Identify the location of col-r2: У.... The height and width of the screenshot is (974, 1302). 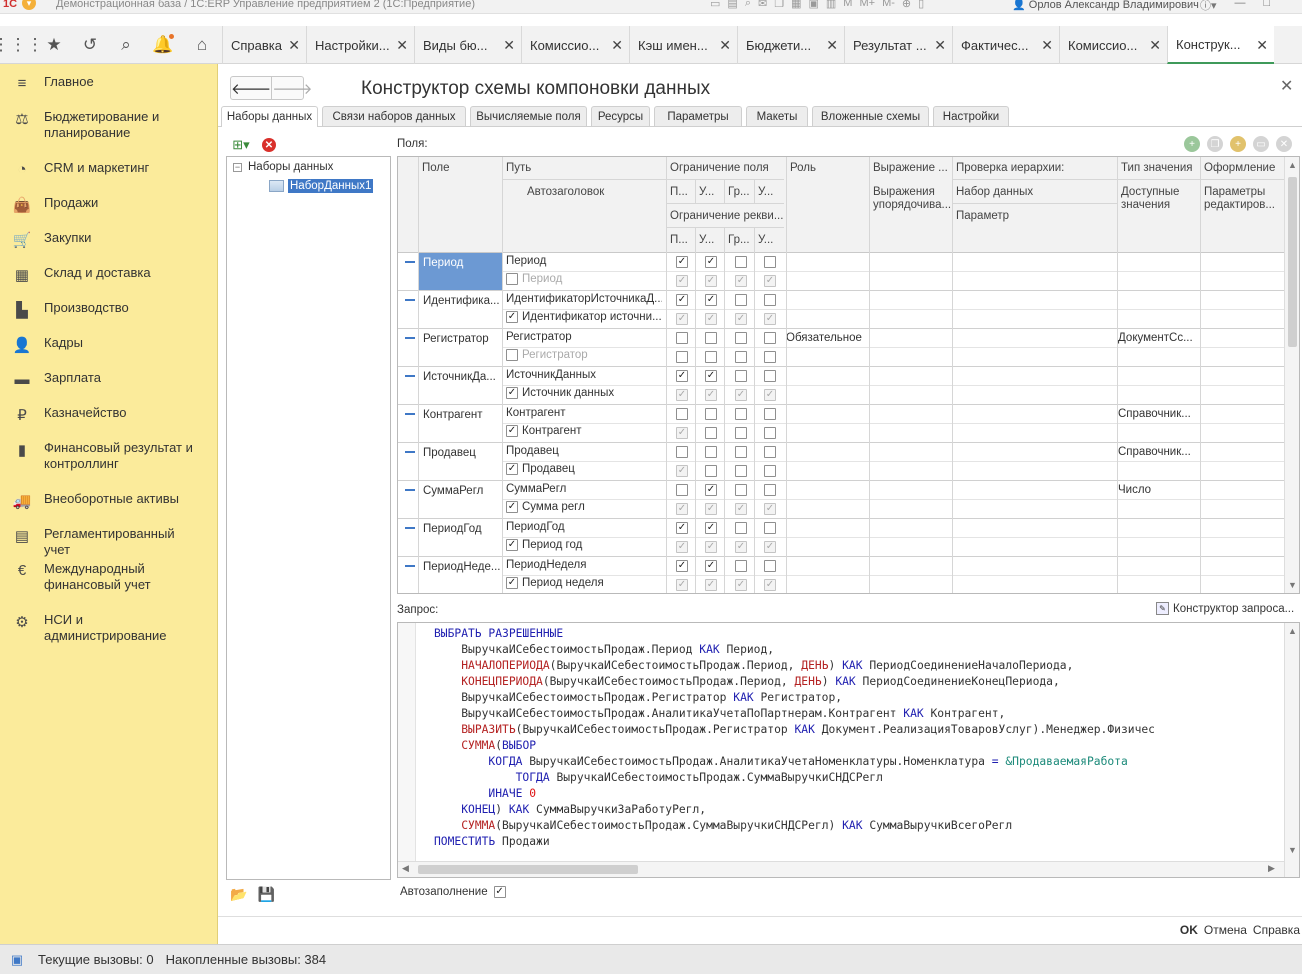
(706, 192).